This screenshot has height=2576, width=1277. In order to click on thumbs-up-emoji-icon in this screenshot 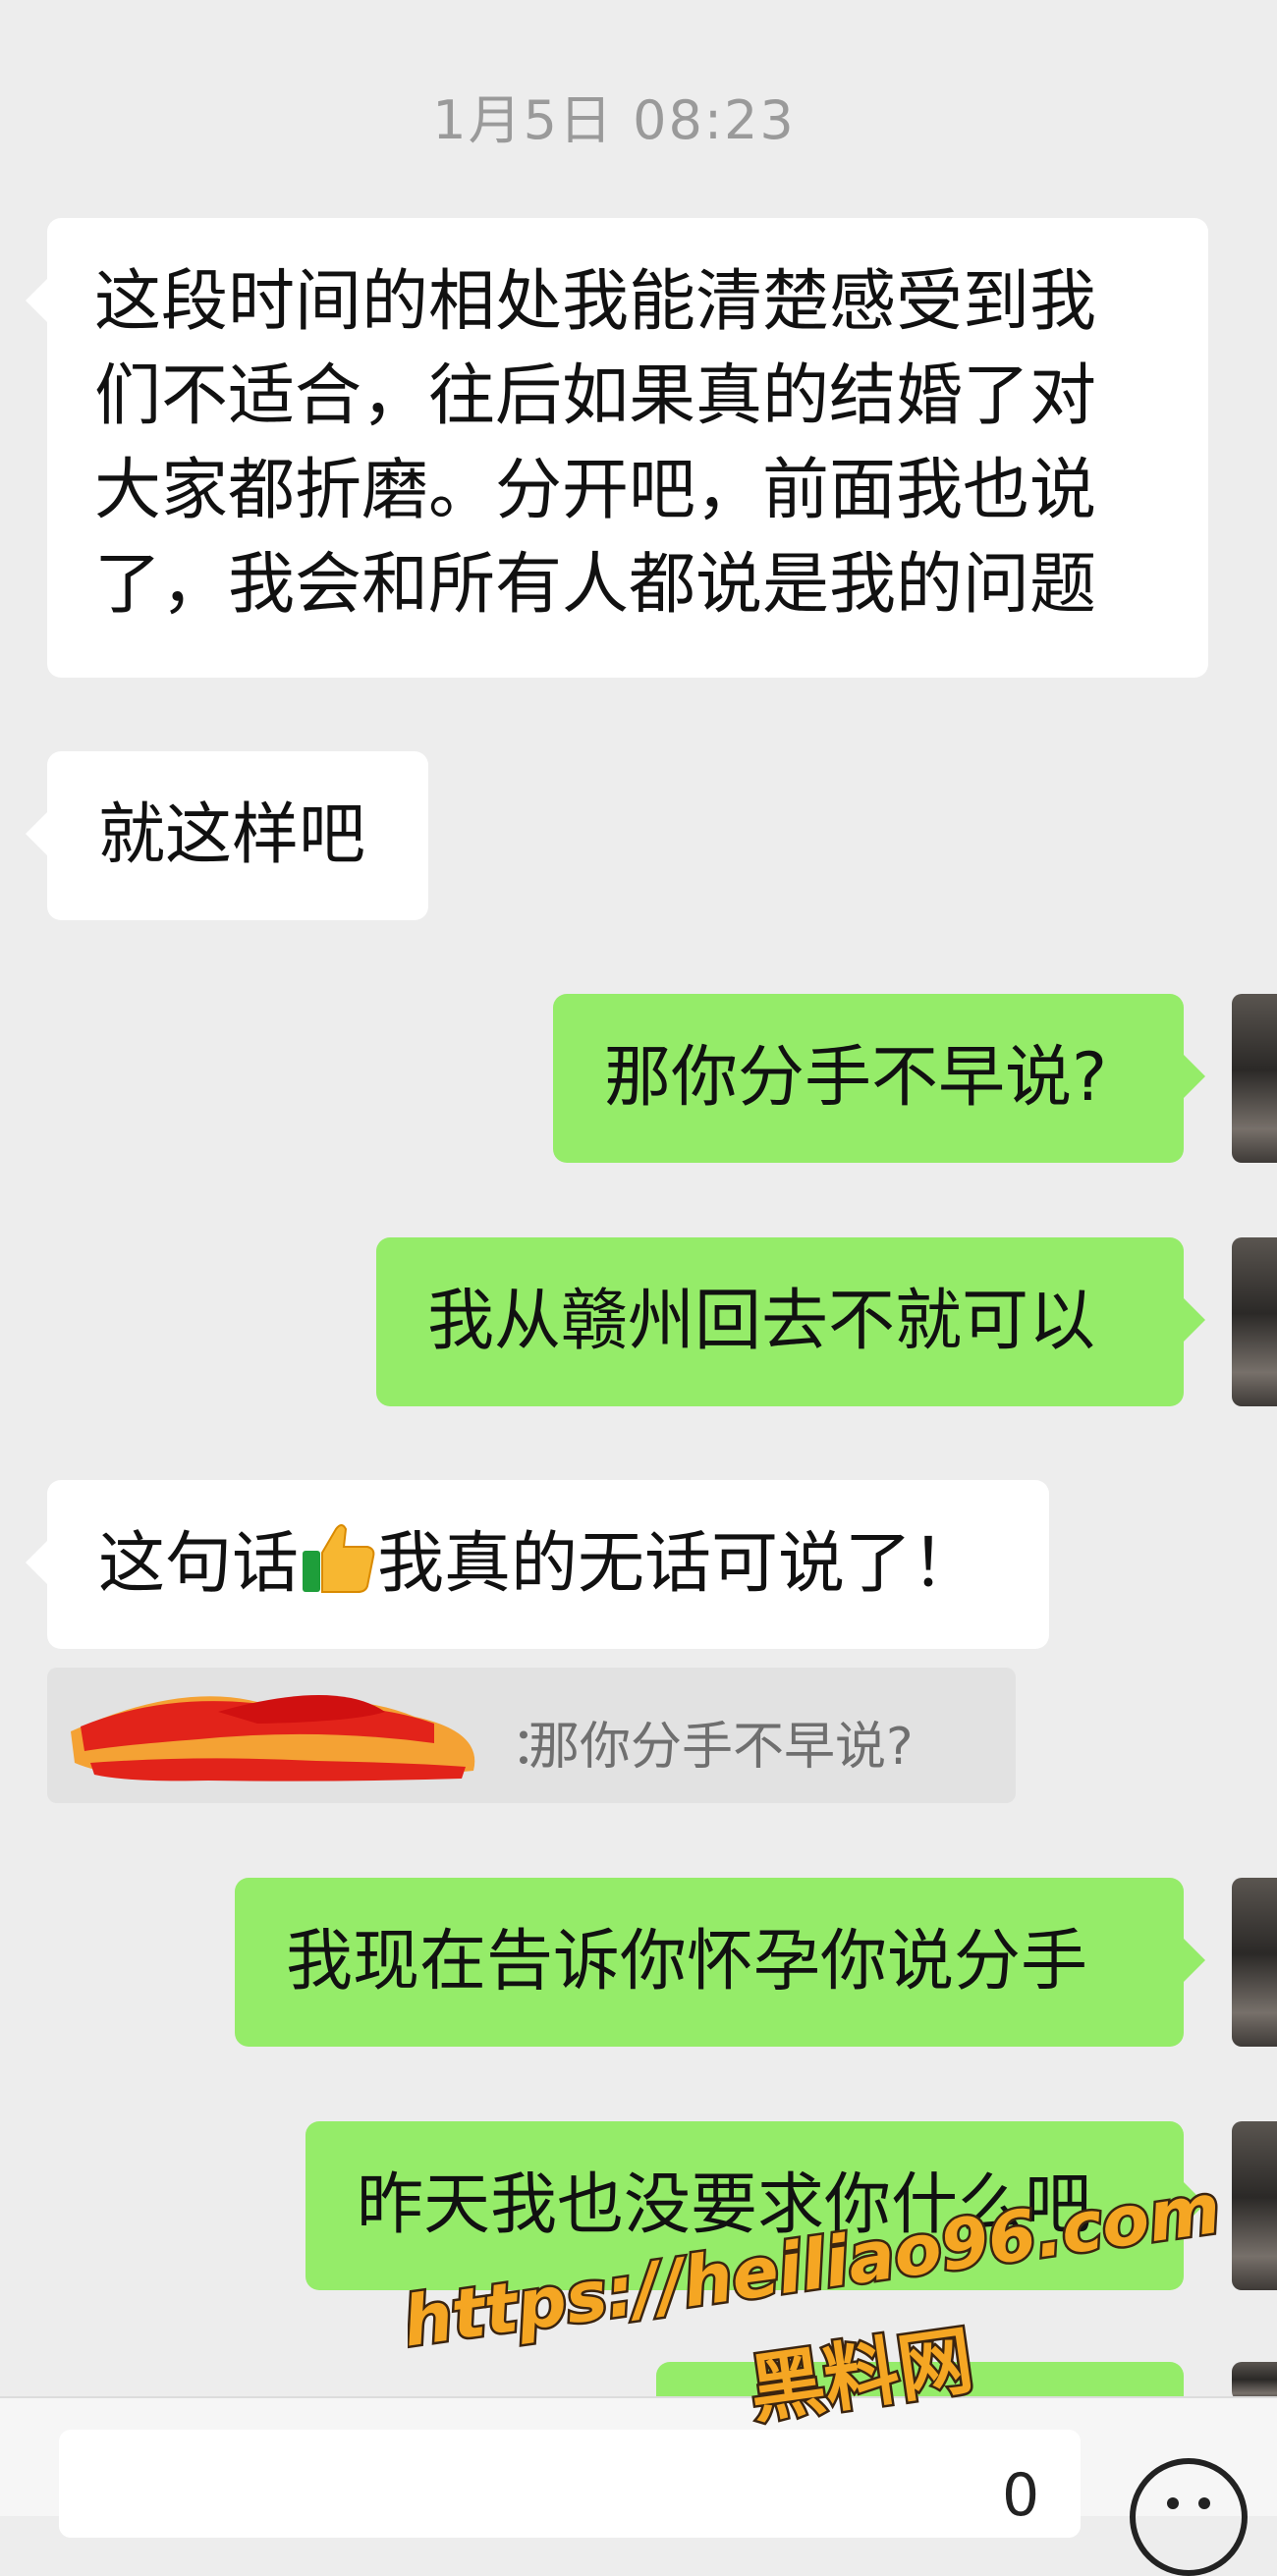, I will do `click(338, 1569)`.